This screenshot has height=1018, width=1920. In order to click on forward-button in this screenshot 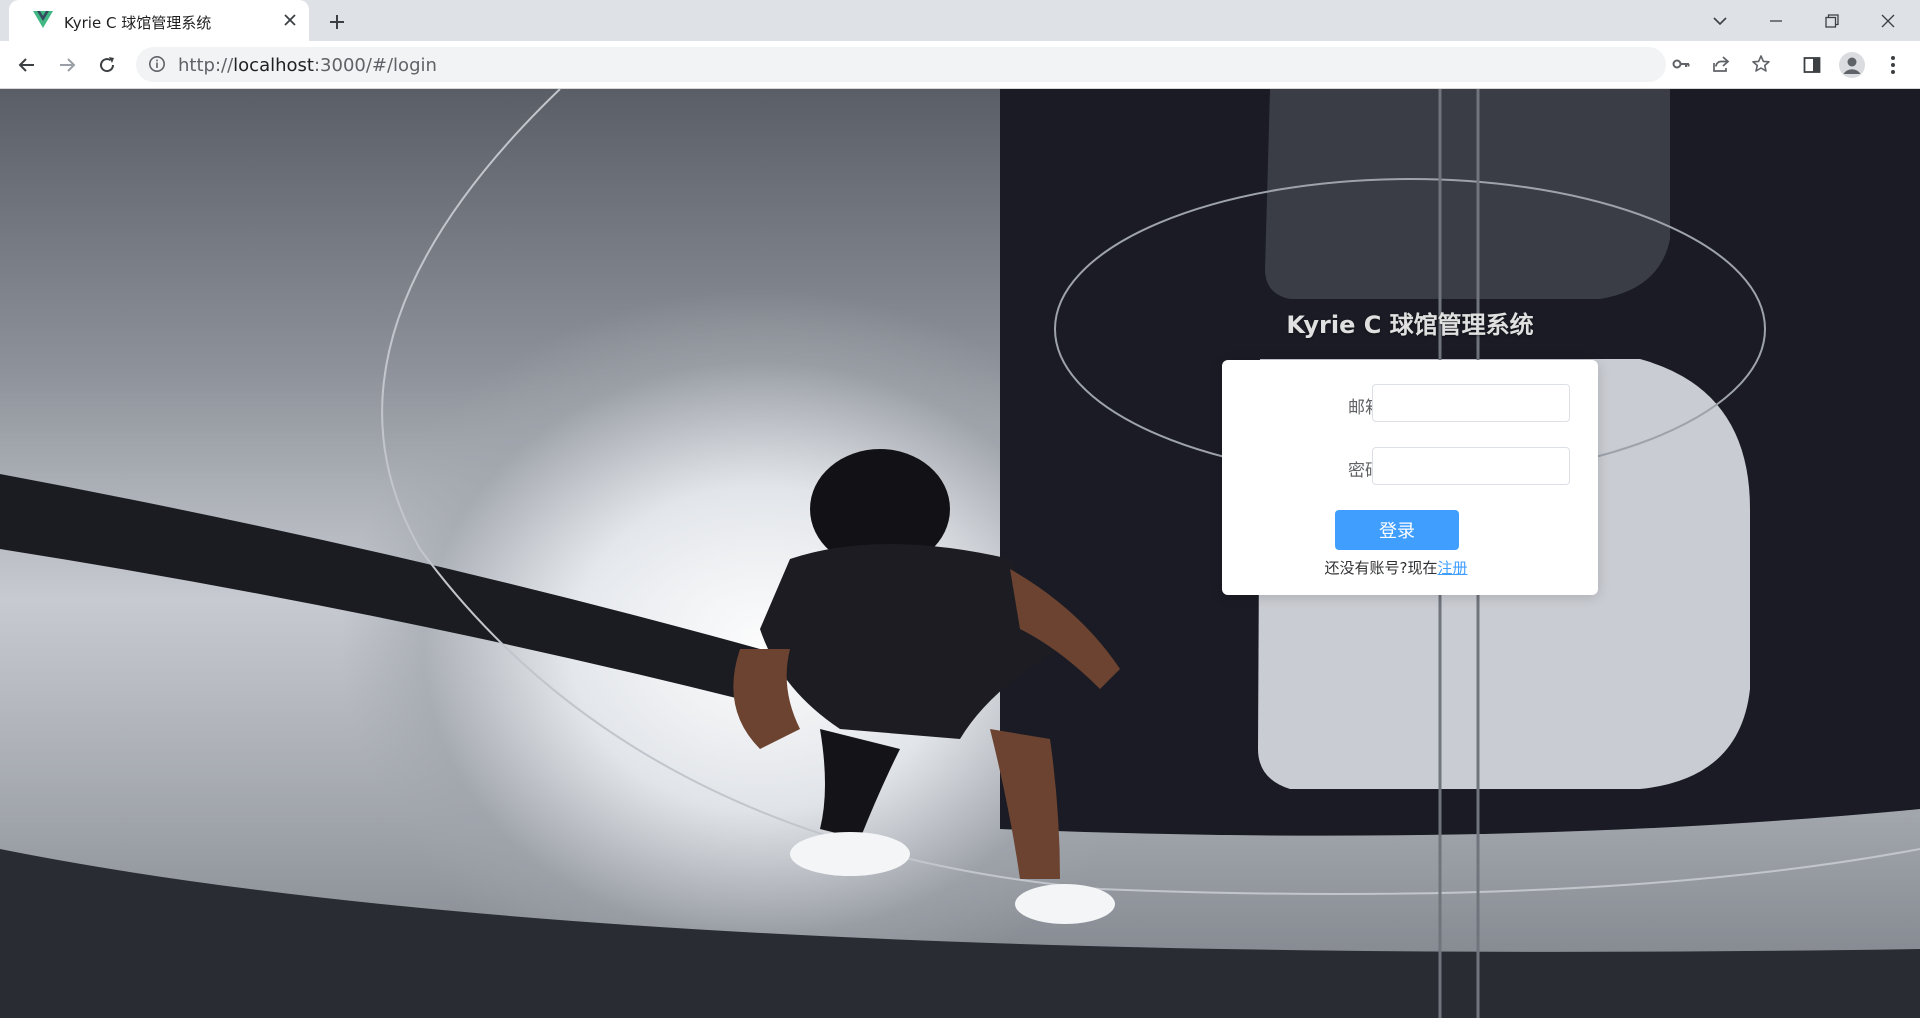, I will do `click(67, 65)`.